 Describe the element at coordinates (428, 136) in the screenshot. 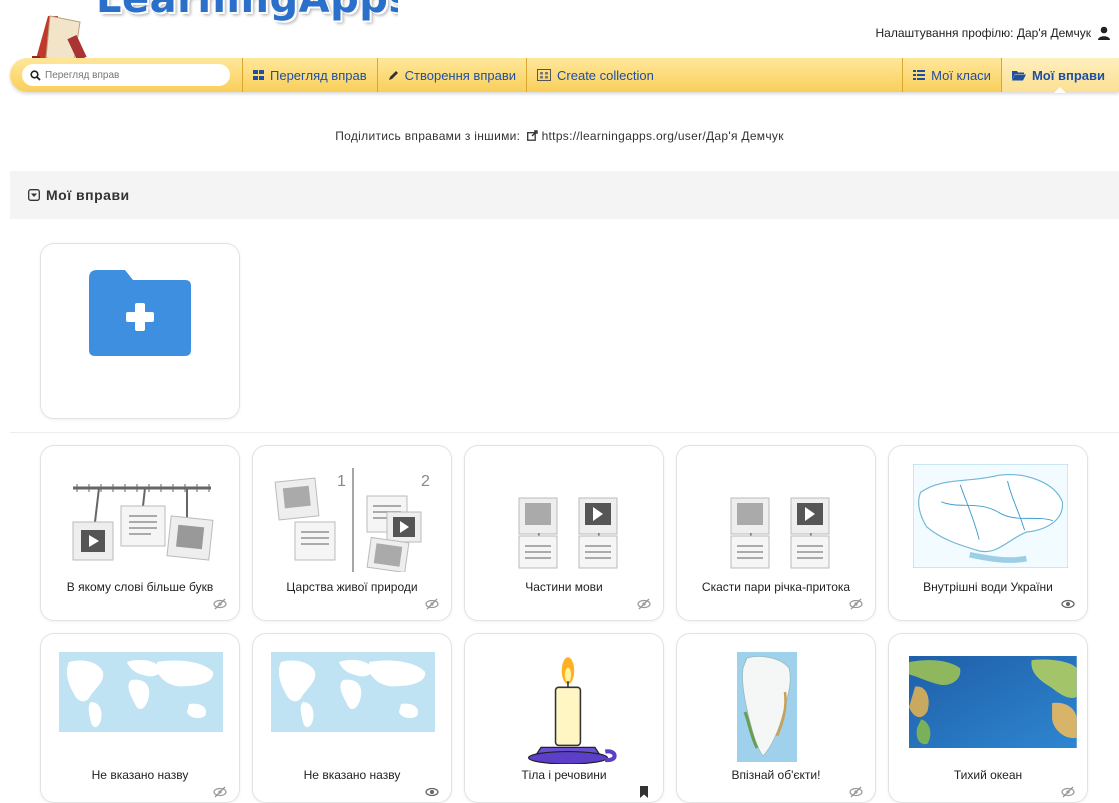

I see `share-text: Поділитись вправами з іншими:` at that location.